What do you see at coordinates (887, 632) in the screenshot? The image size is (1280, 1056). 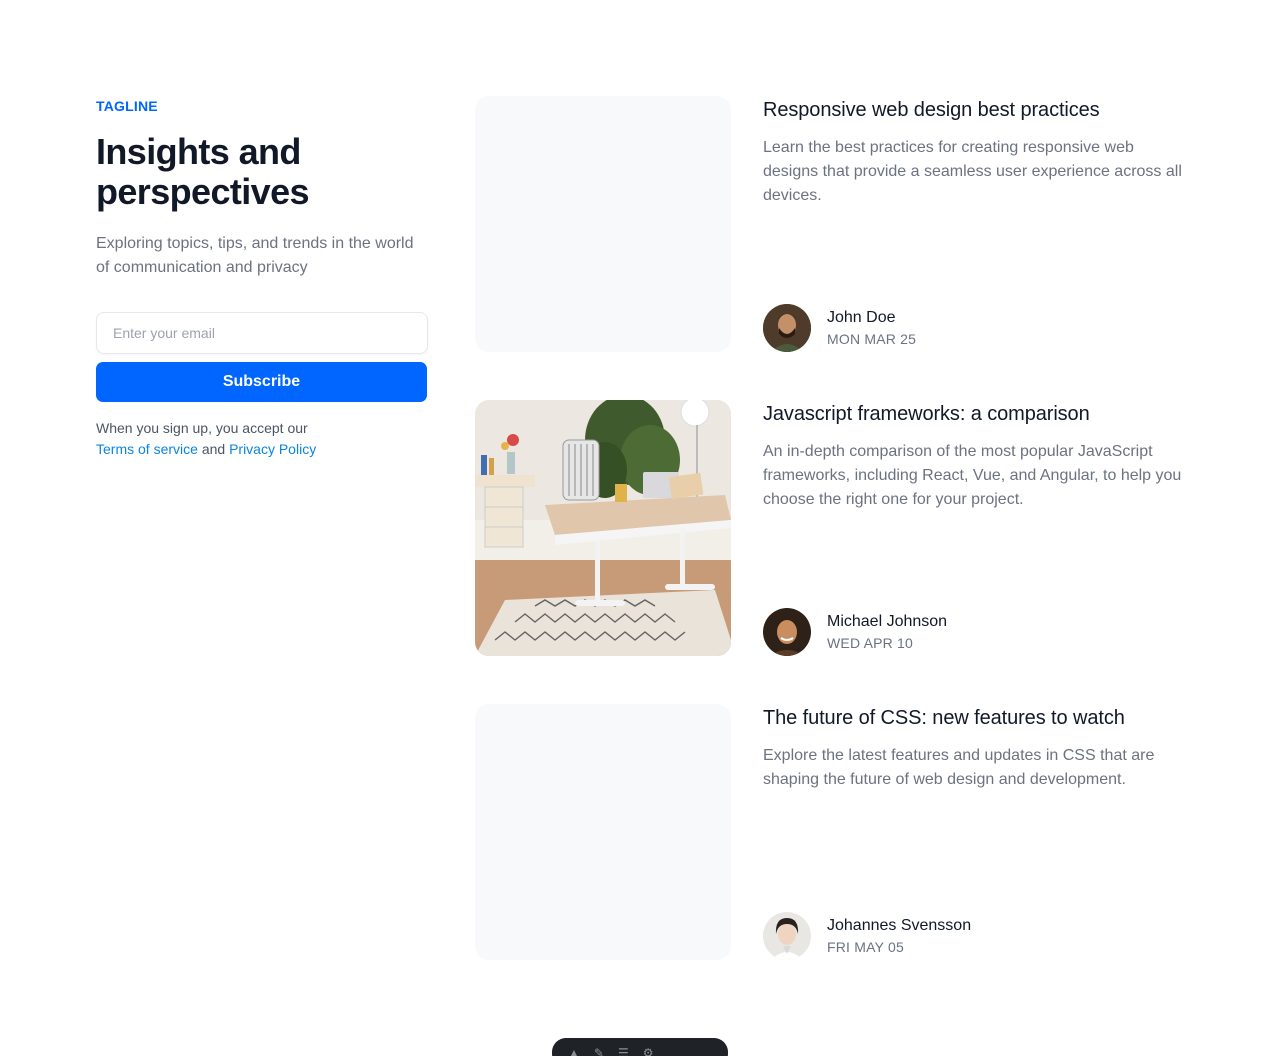 I see `author-meta: Michael Johnson WED APR 10` at bounding box center [887, 632].